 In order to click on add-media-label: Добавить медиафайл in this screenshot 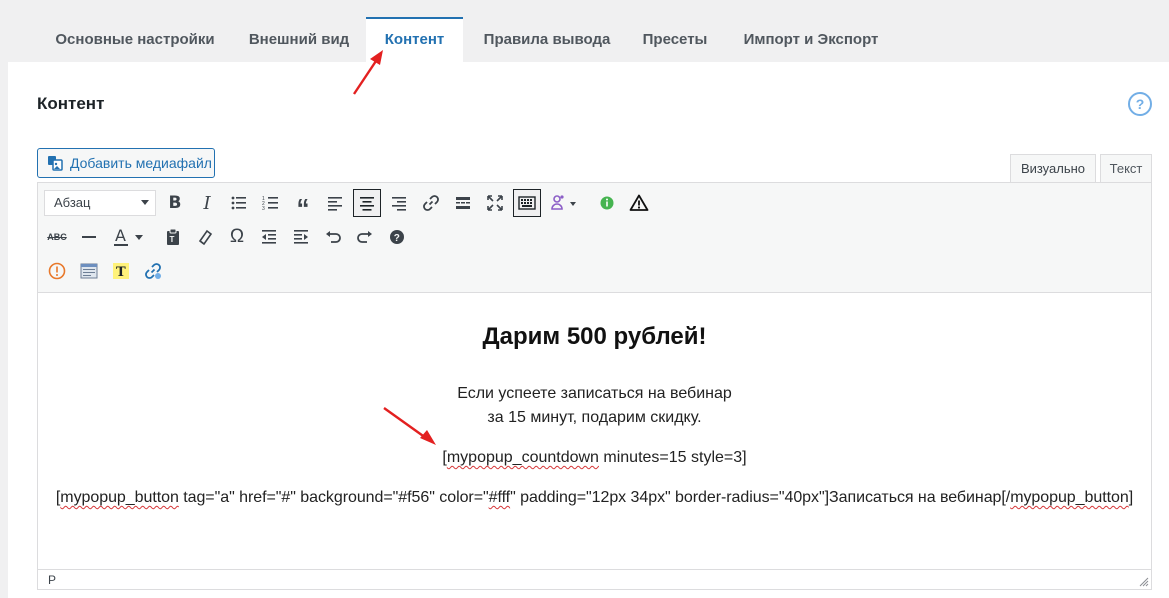, I will do `click(141, 163)`.